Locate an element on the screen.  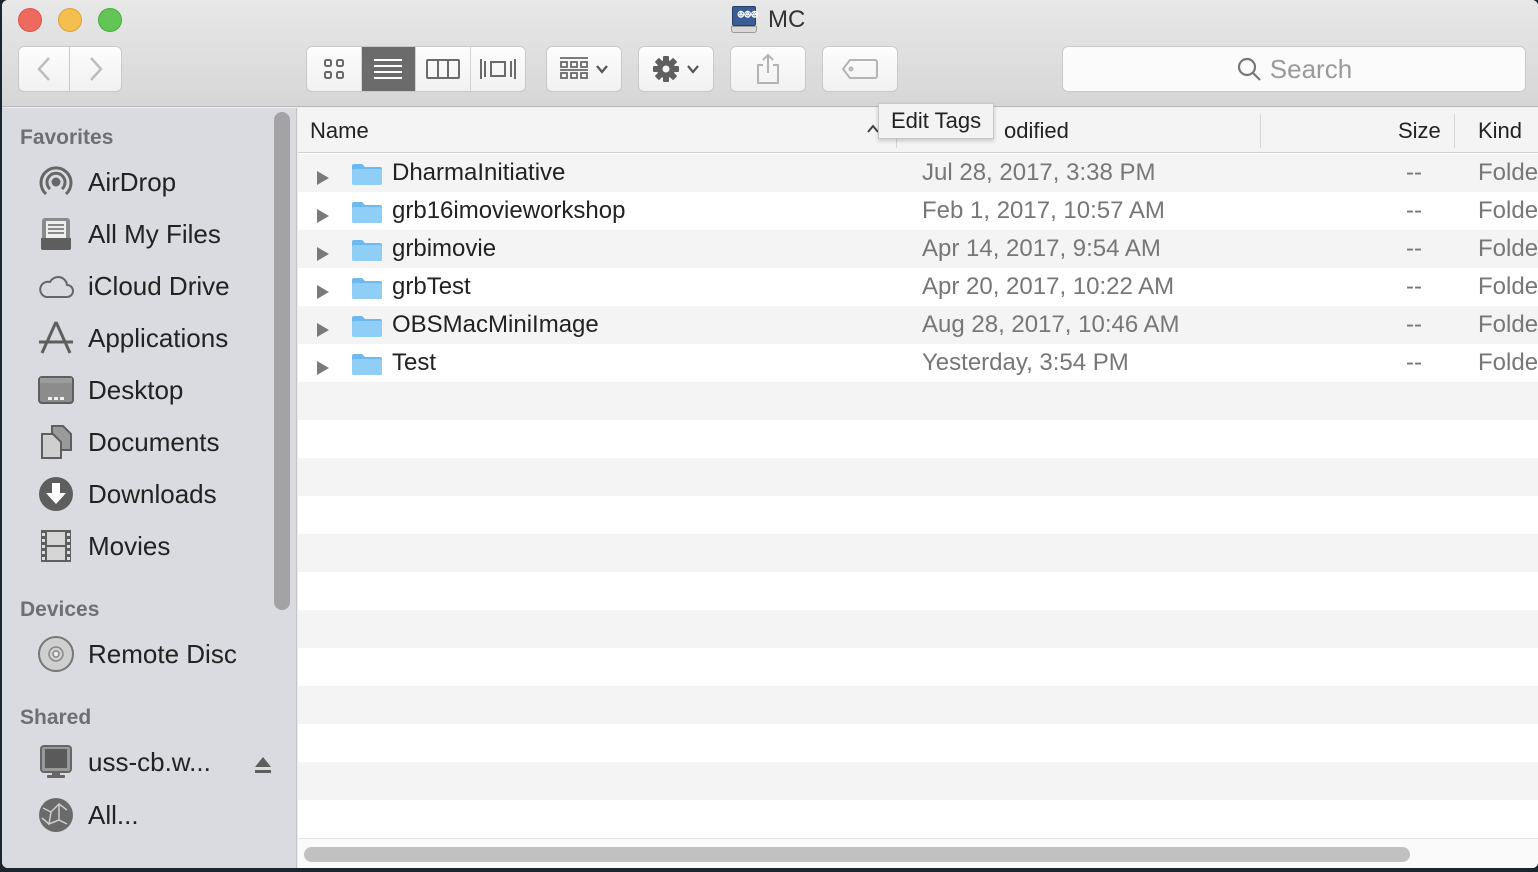
tag-icon is located at coordinates (859, 69).